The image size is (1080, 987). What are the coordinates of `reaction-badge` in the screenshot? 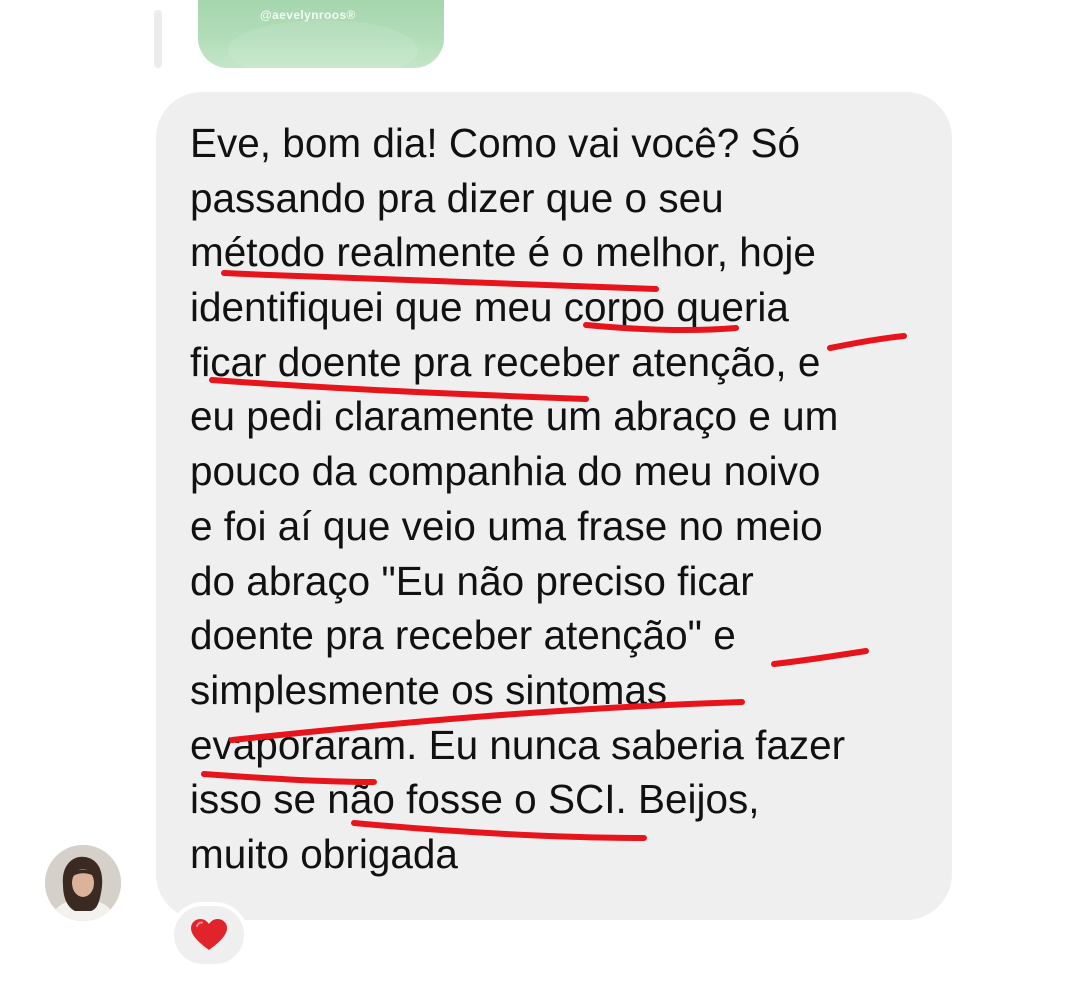 It's located at (209, 935).